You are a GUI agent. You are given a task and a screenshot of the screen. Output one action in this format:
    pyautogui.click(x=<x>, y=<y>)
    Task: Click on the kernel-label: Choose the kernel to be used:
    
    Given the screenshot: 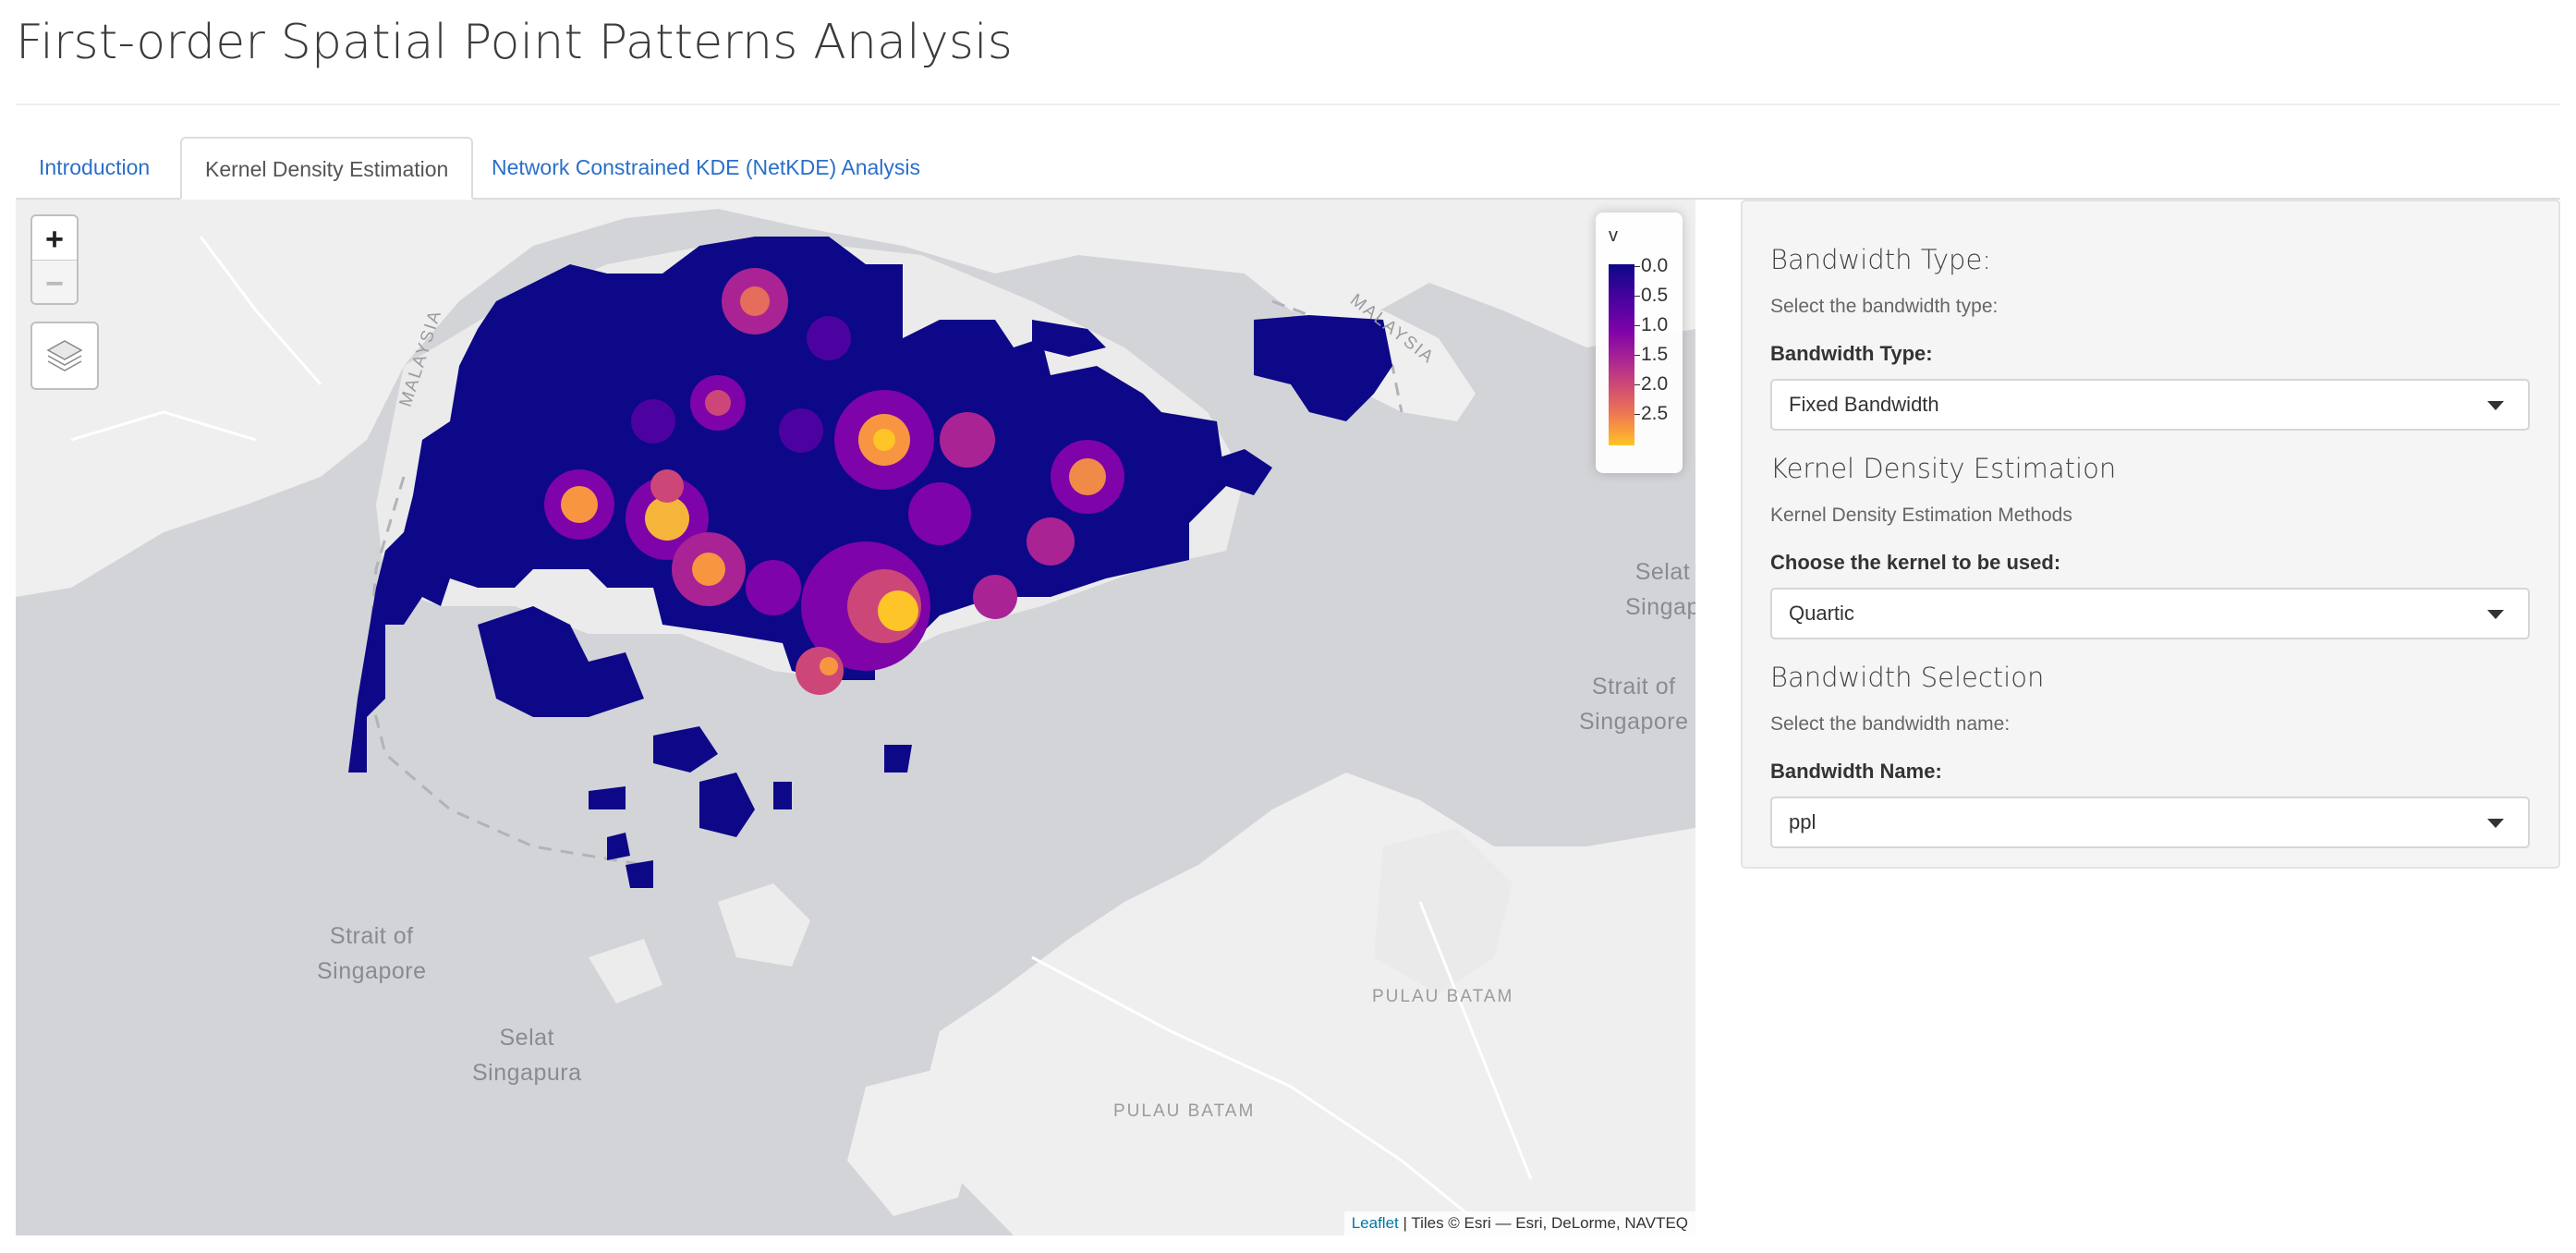 What is the action you would take?
    pyautogui.click(x=1915, y=563)
    